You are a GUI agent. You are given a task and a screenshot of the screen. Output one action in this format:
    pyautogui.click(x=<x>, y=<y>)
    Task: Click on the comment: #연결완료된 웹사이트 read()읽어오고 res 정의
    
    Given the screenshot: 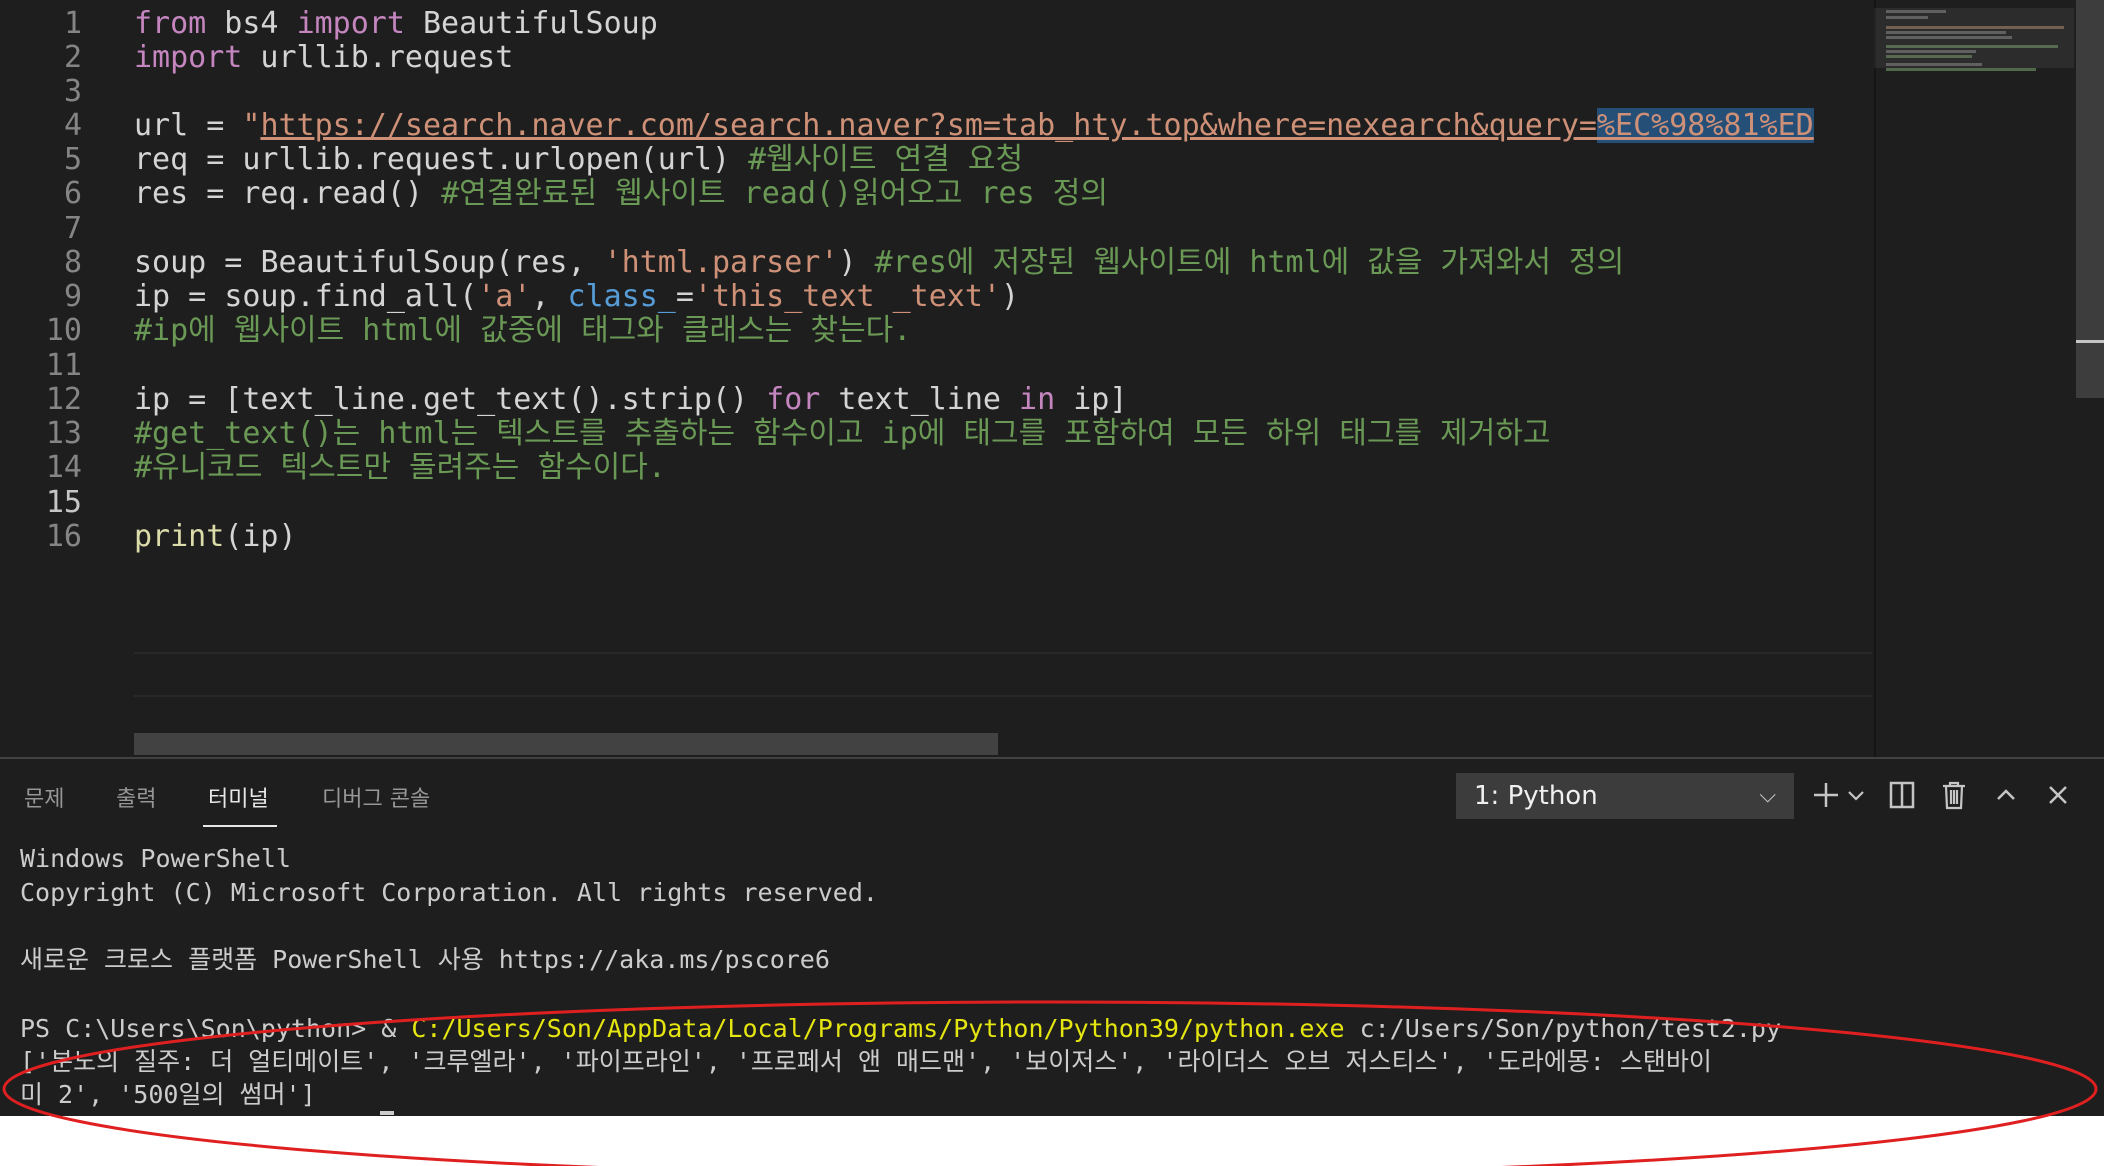 What is the action you would take?
    pyautogui.click(x=774, y=193)
    